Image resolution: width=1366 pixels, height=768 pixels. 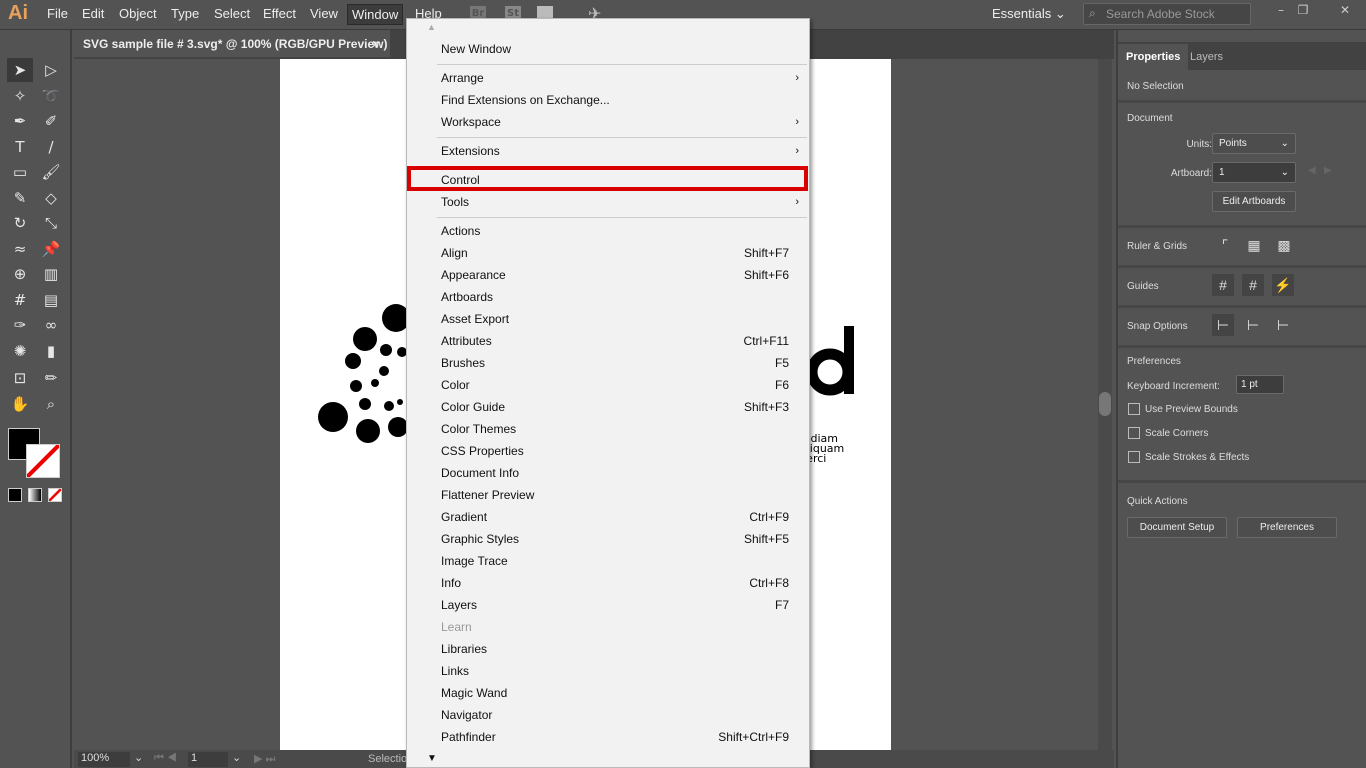 I want to click on warp-tool-icon: ≈, so click(x=20, y=249).